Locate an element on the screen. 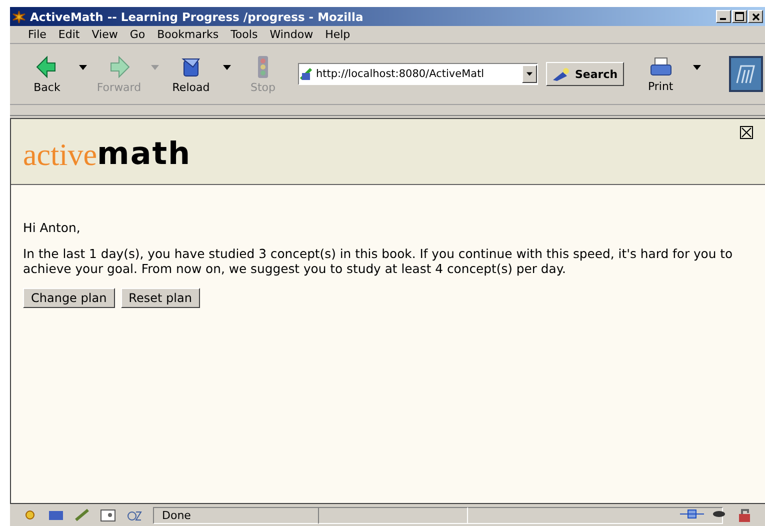 Image resolution: width=765 pixels, height=526 pixels. menu-item: Tools is located at coordinates (244, 34).